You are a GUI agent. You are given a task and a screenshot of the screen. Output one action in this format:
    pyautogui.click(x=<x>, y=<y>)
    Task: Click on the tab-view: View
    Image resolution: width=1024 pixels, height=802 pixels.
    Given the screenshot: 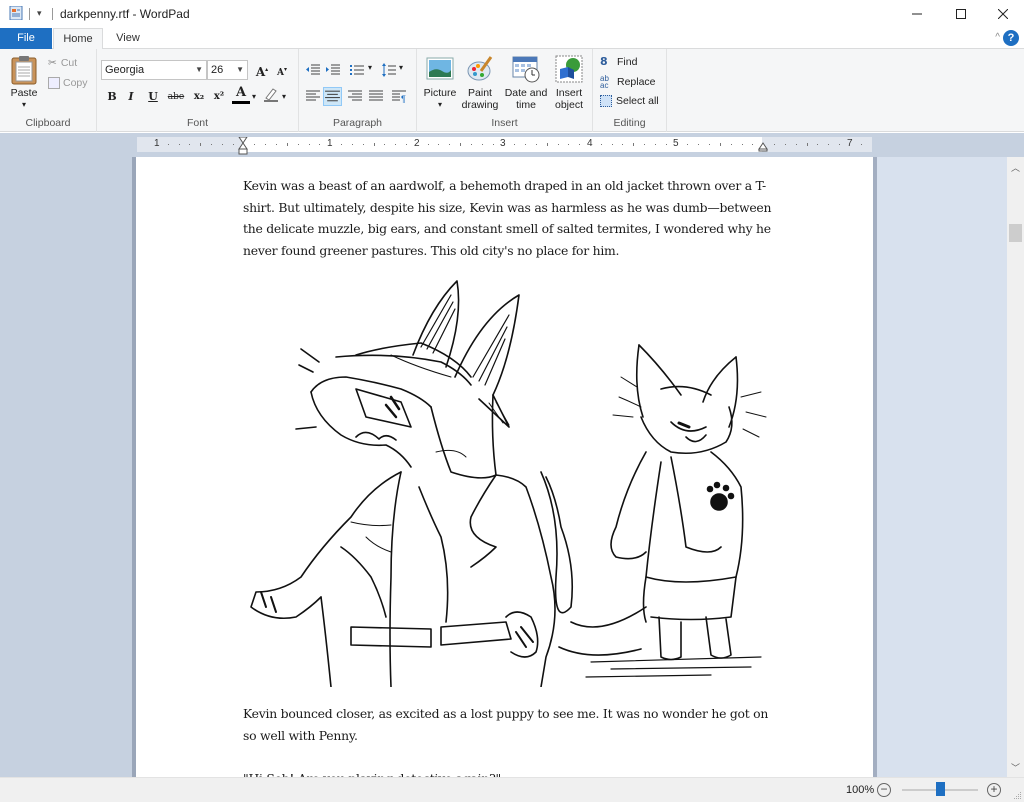 What is the action you would take?
    pyautogui.click(x=128, y=38)
    